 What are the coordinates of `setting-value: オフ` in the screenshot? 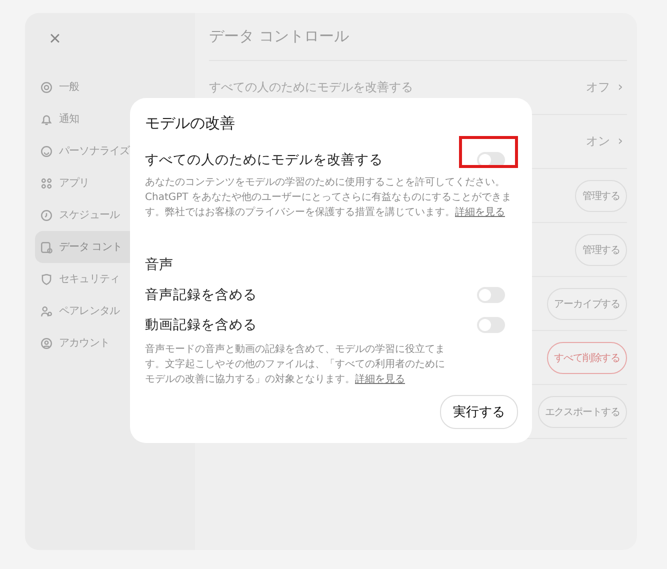 It's located at (598, 87).